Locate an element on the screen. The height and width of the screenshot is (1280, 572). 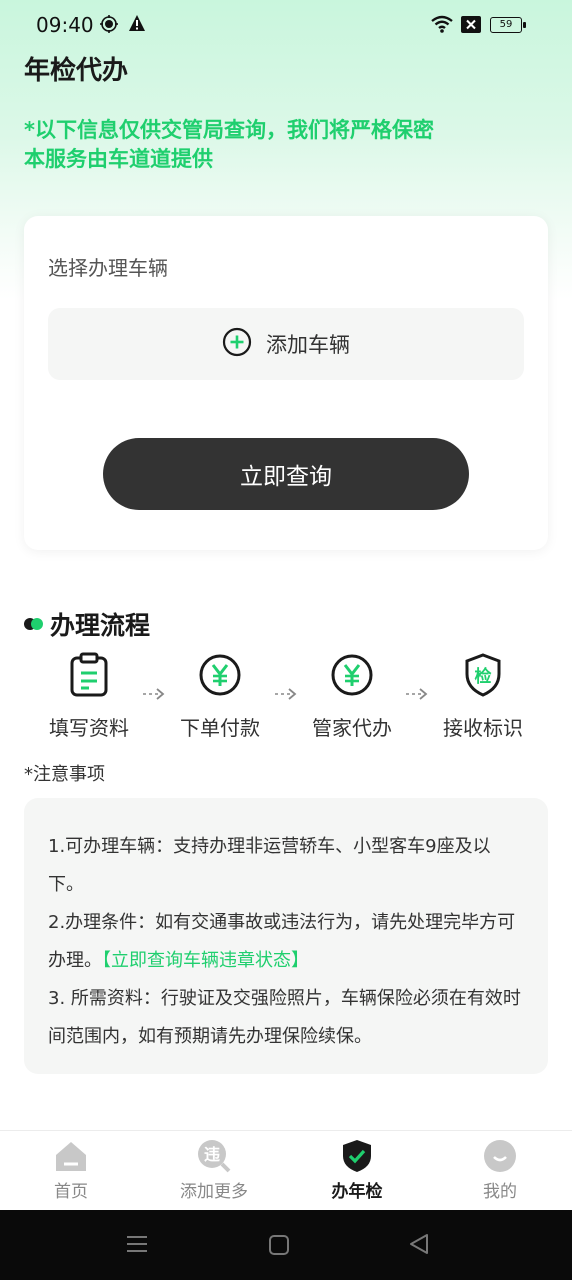
add-vehicle-button: 添加车辆 is located at coordinates (286, 344).